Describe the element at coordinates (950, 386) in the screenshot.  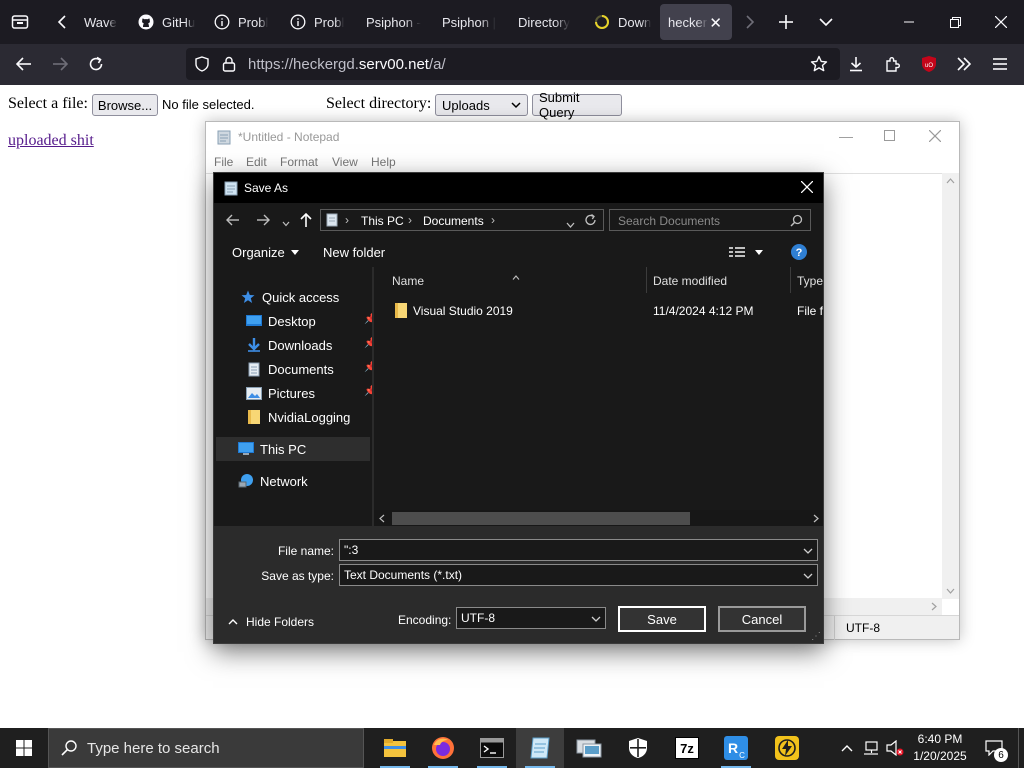
I see `notepad-vertical-scrollbar` at that location.